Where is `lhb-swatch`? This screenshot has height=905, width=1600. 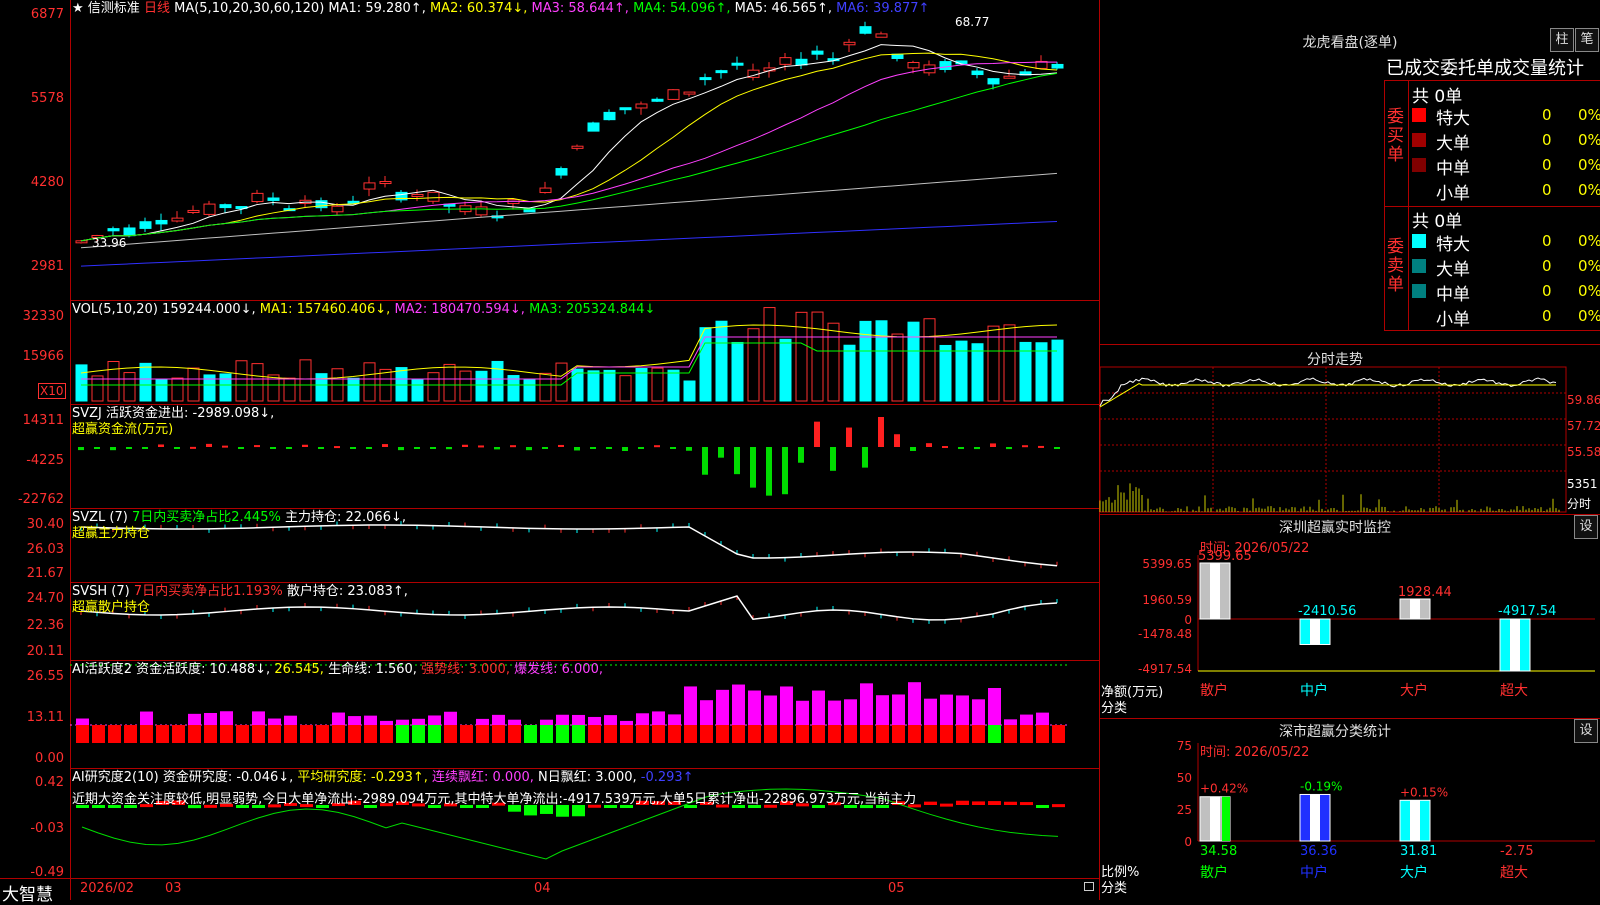 lhb-swatch is located at coordinates (1419, 266).